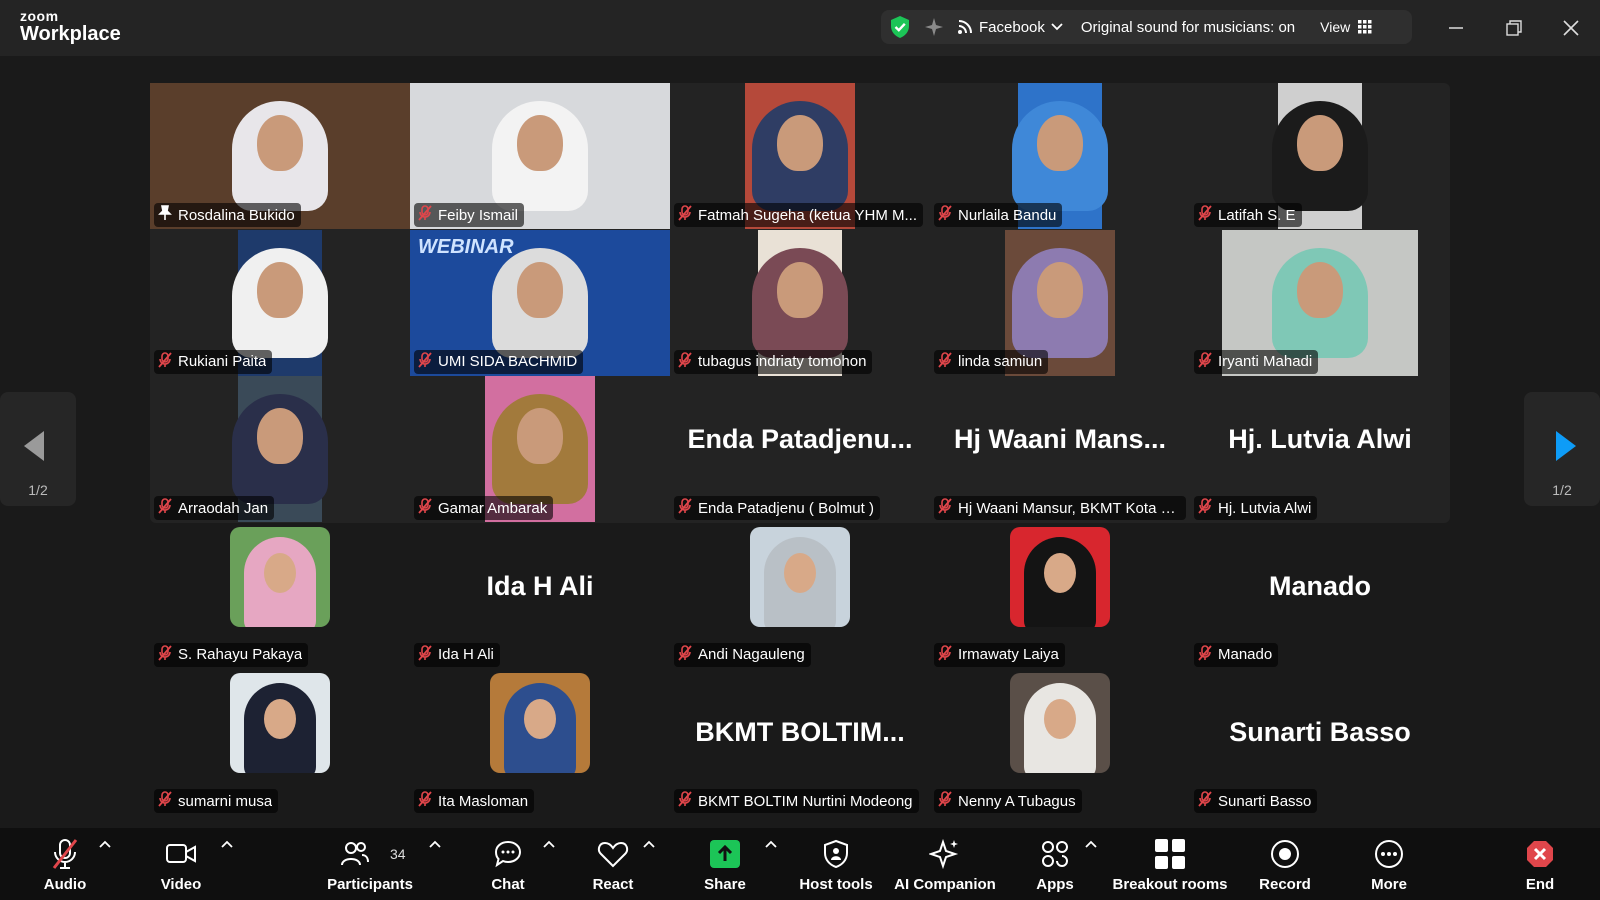 This screenshot has height=900, width=1600. What do you see at coordinates (965, 27) in the screenshot?
I see `rss-icon` at bounding box center [965, 27].